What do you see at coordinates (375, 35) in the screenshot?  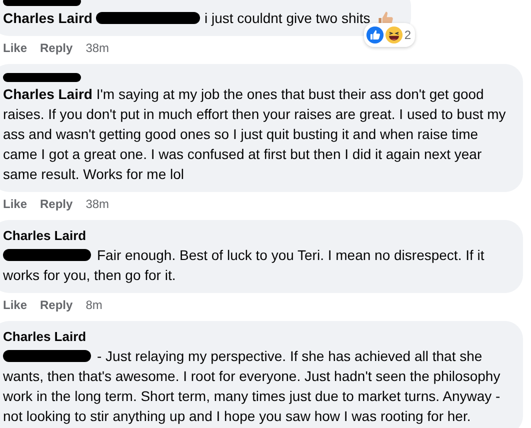 I see `like-reaction-icon` at bounding box center [375, 35].